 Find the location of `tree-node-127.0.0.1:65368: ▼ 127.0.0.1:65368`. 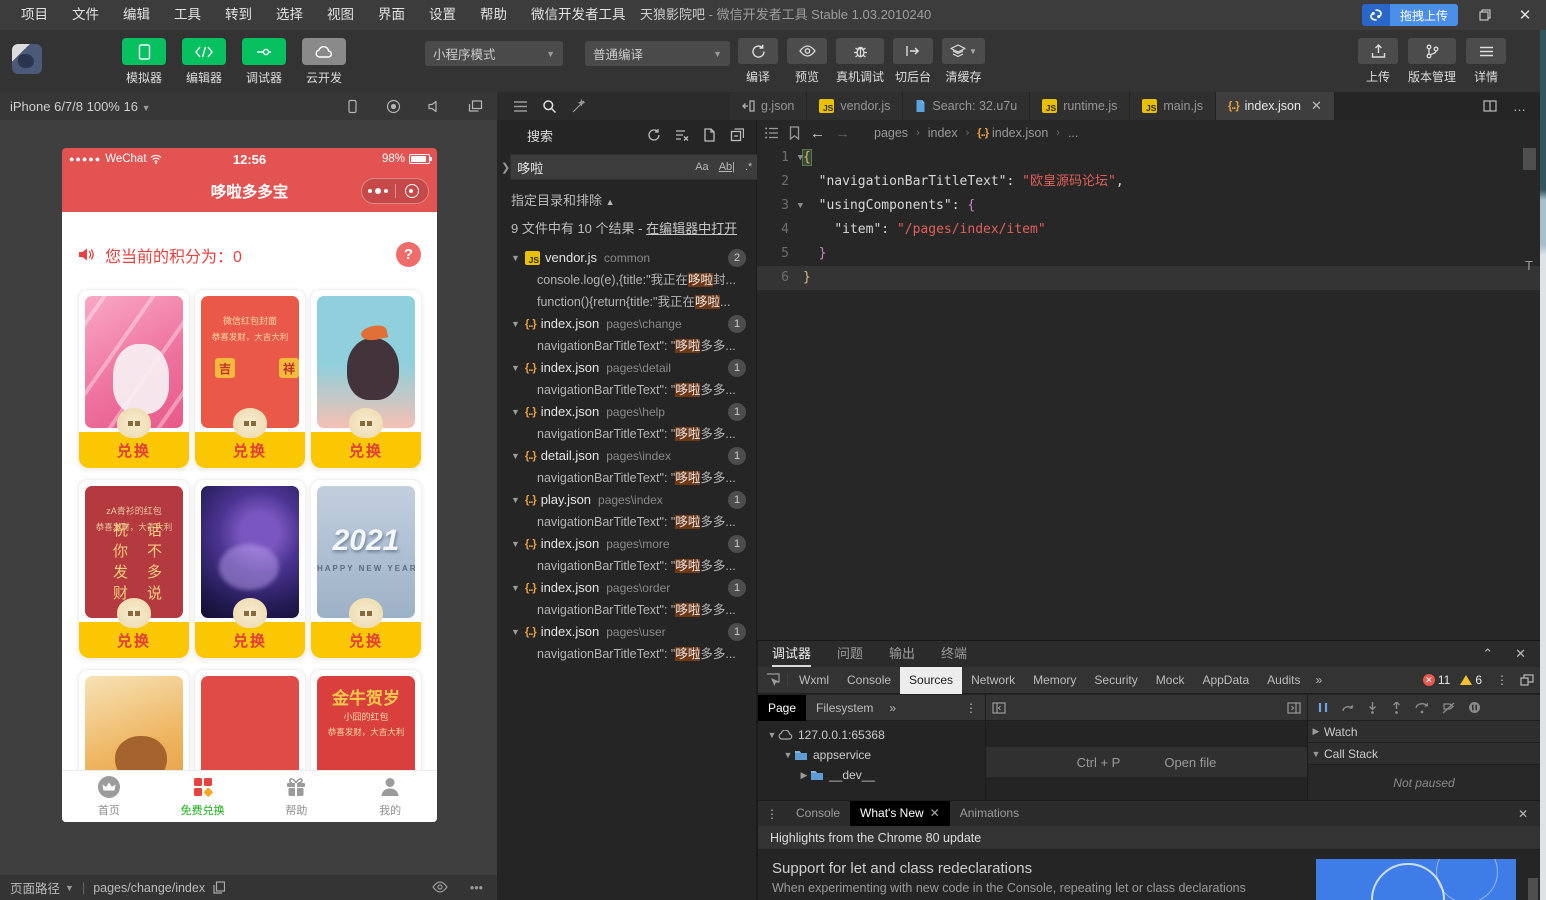

tree-node-127.0.0.1:65368: ▼ 127.0.0.1:65368 is located at coordinates (871, 735).